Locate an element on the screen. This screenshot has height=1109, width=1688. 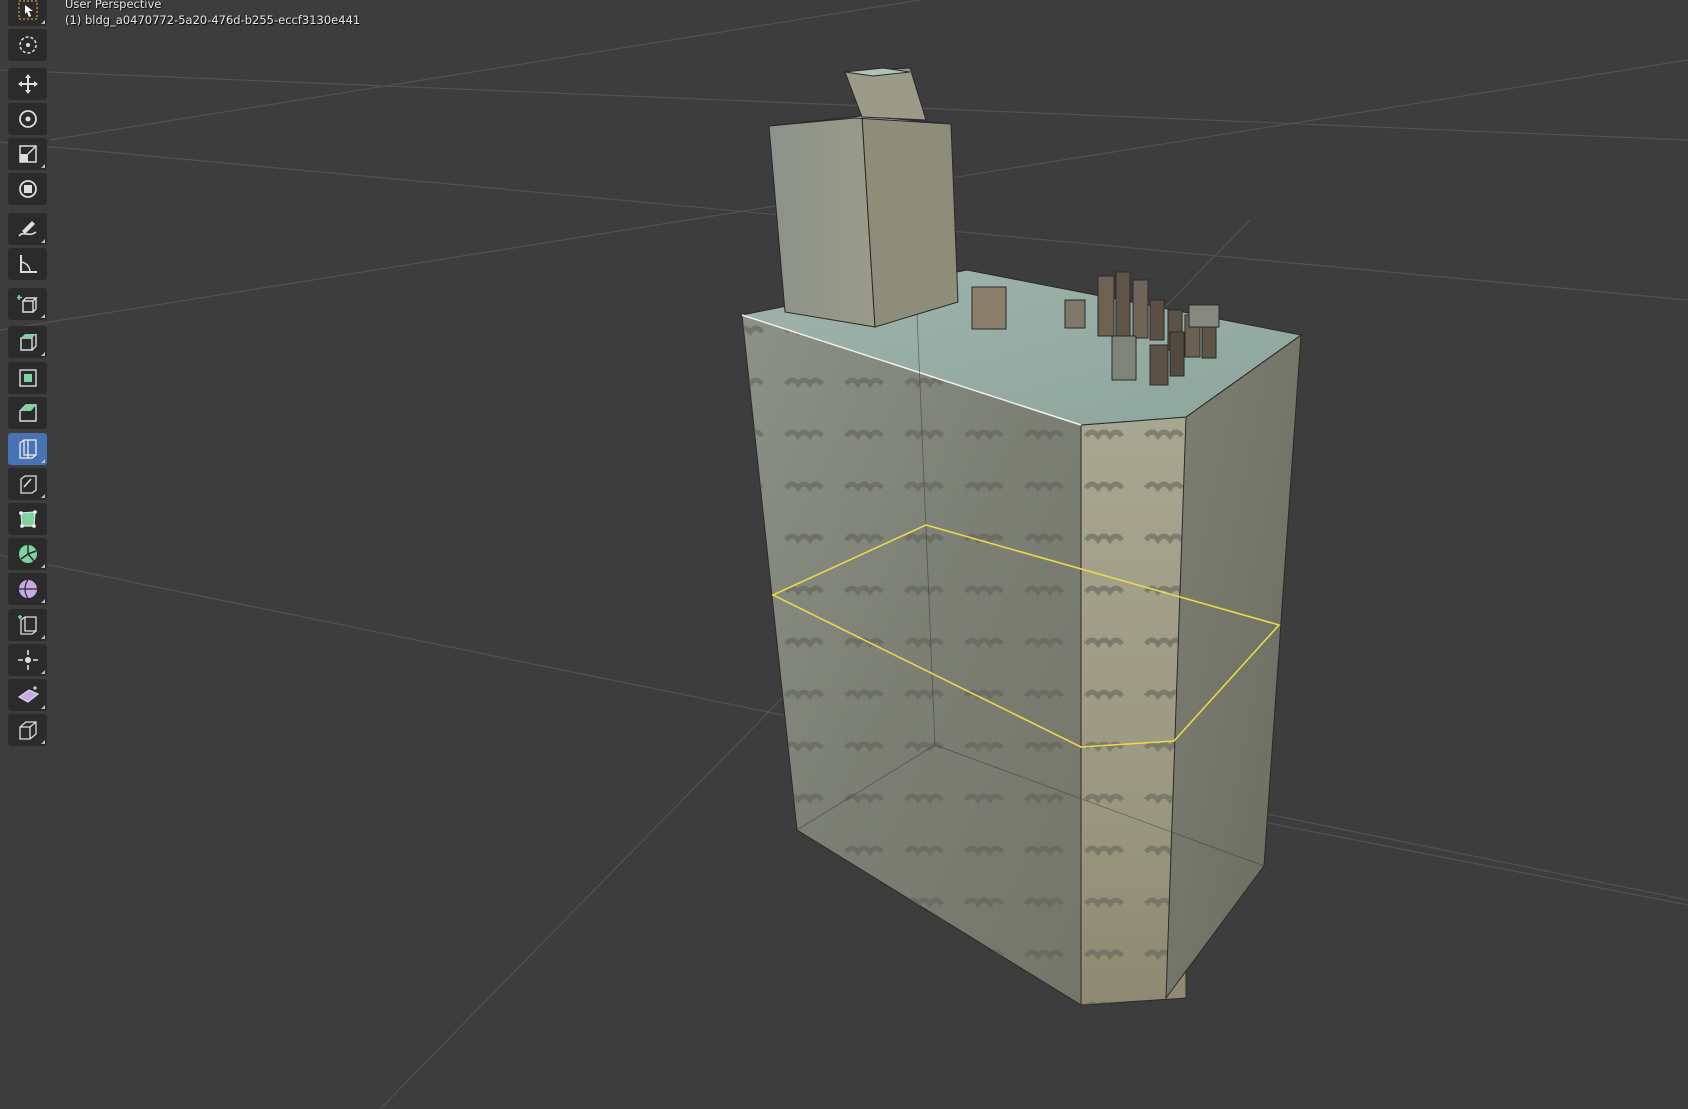
tool-poly-build is located at coordinates (27, 519).